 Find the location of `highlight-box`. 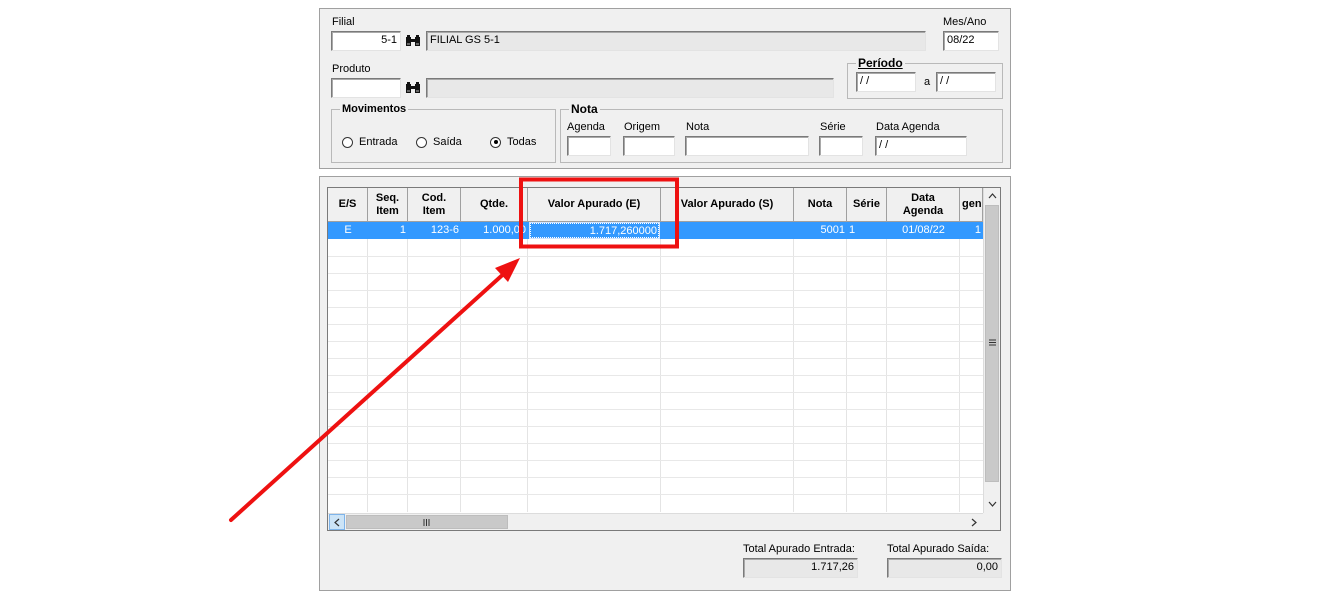

highlight-box is located at coordinates (599, 213).